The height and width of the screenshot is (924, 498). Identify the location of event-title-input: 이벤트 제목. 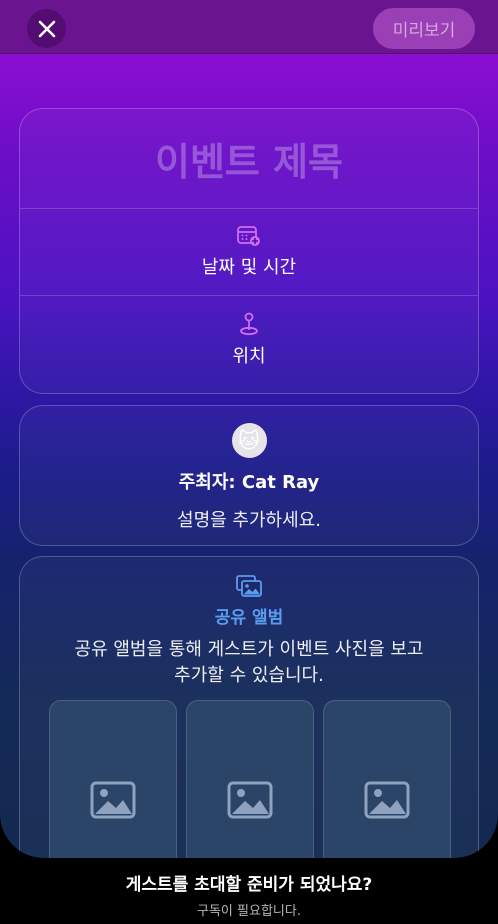
(249, 159).